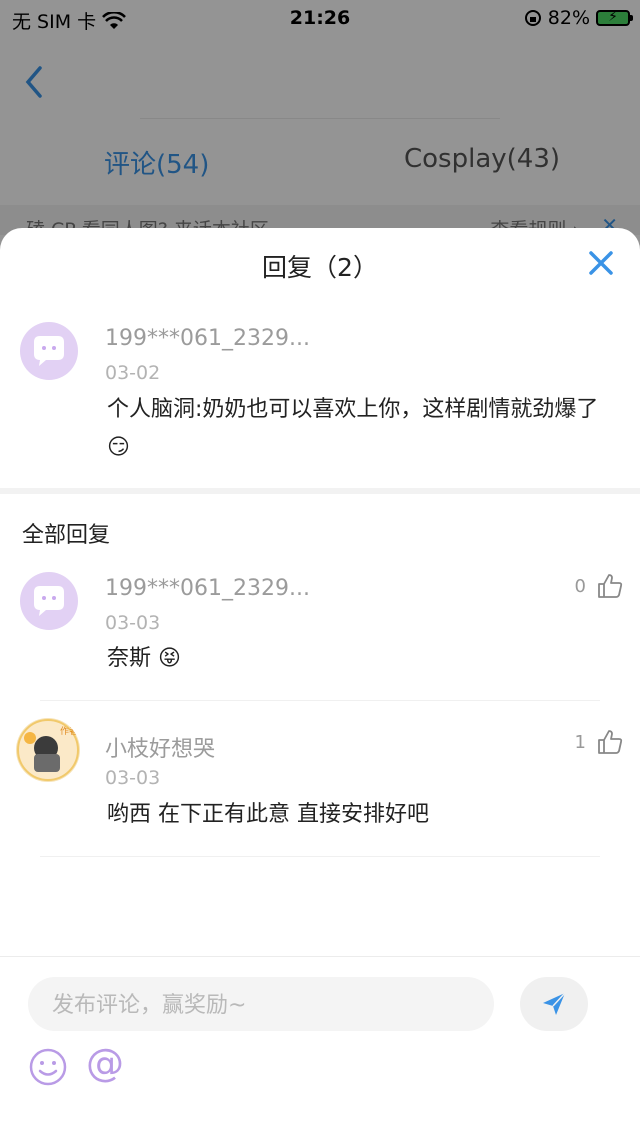  What do you see at coordinates (353, 409) in the screenshot?
I see `comment-text-body: 个人脑洞:奶奶也可以喜欢上你，这样剧情就劲爆了` at bounding box center [353, 409].